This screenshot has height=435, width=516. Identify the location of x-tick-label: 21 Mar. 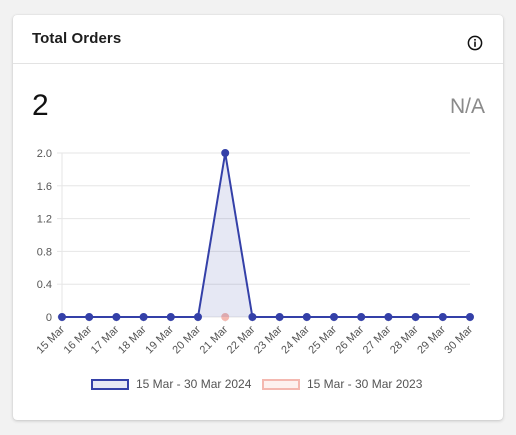
(214, 339).